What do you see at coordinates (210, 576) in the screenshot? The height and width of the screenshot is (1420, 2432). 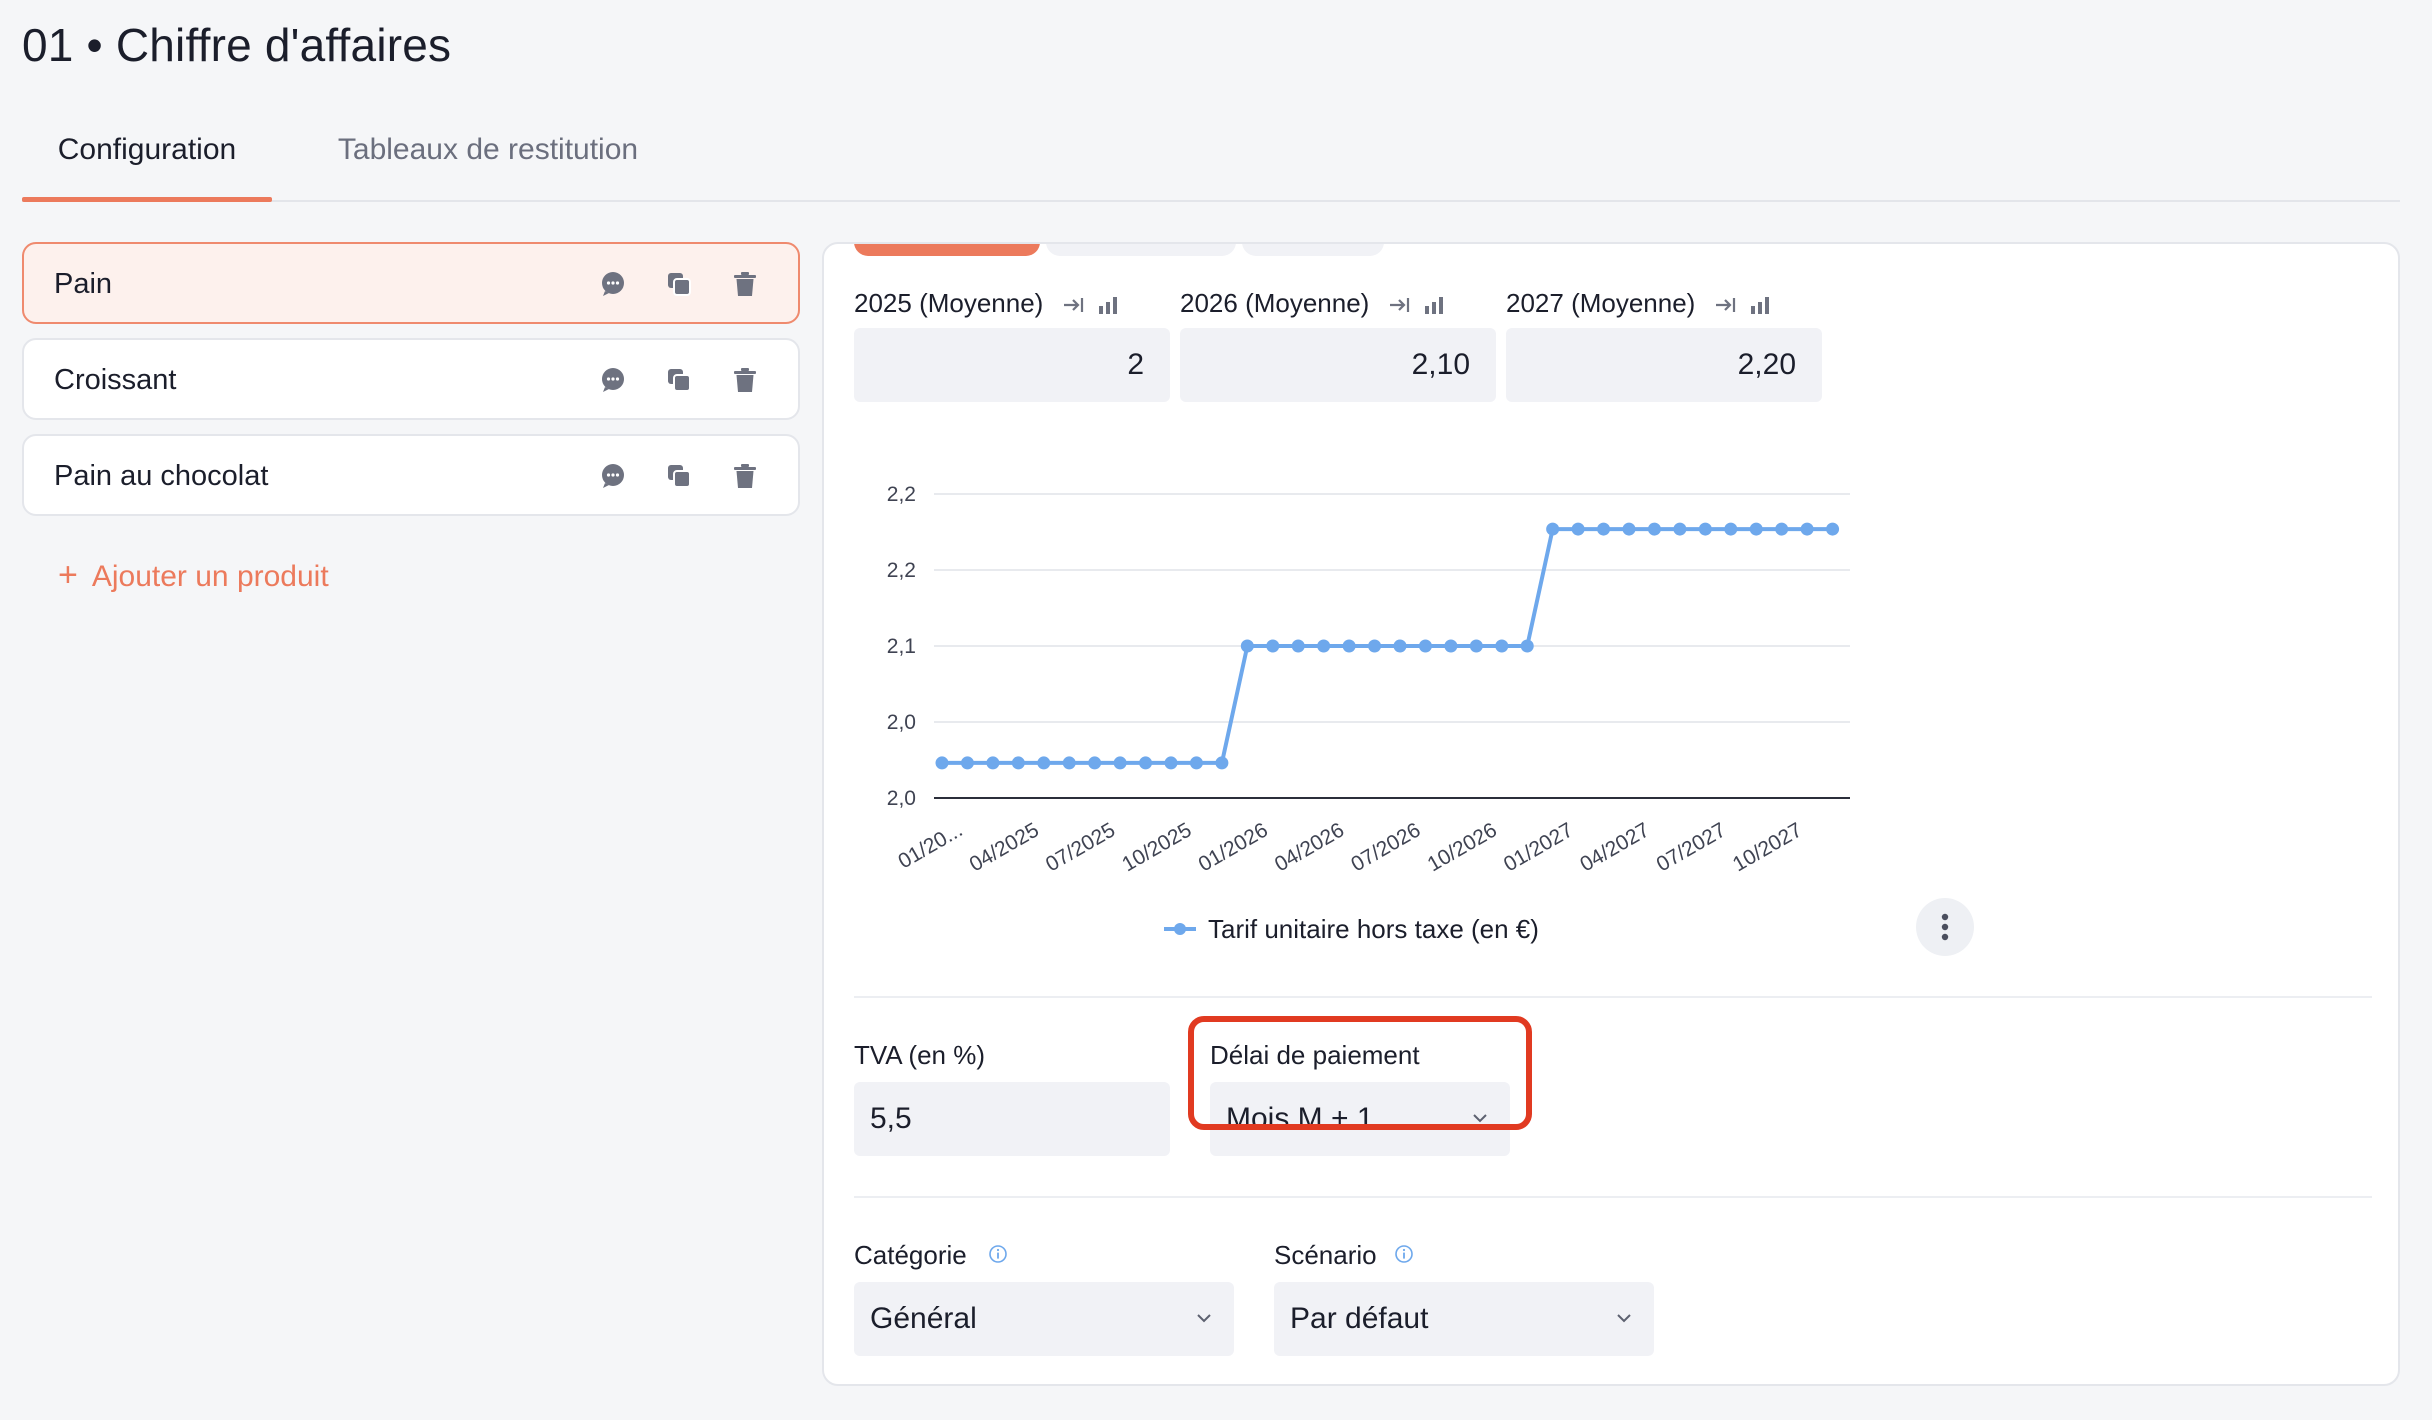 I see `add-product-label: Ajouter un produit` at bounding box center [210, 576].